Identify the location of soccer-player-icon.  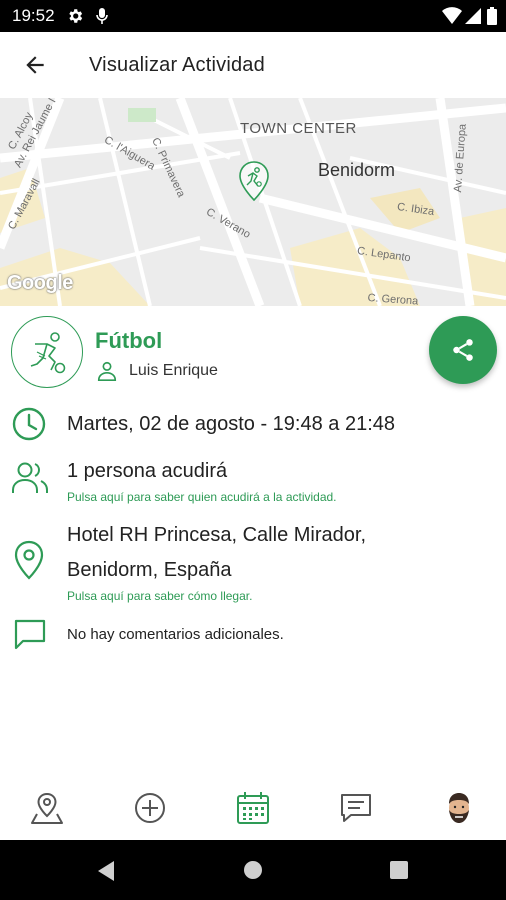
(48, 353).